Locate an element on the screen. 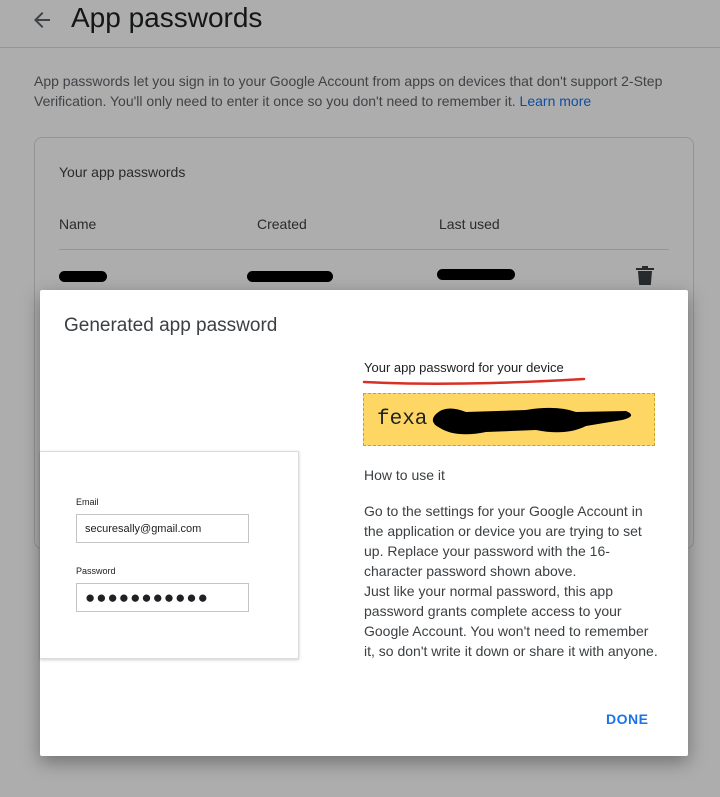  mock-password-label: Password is located at coordinates (96, 571).